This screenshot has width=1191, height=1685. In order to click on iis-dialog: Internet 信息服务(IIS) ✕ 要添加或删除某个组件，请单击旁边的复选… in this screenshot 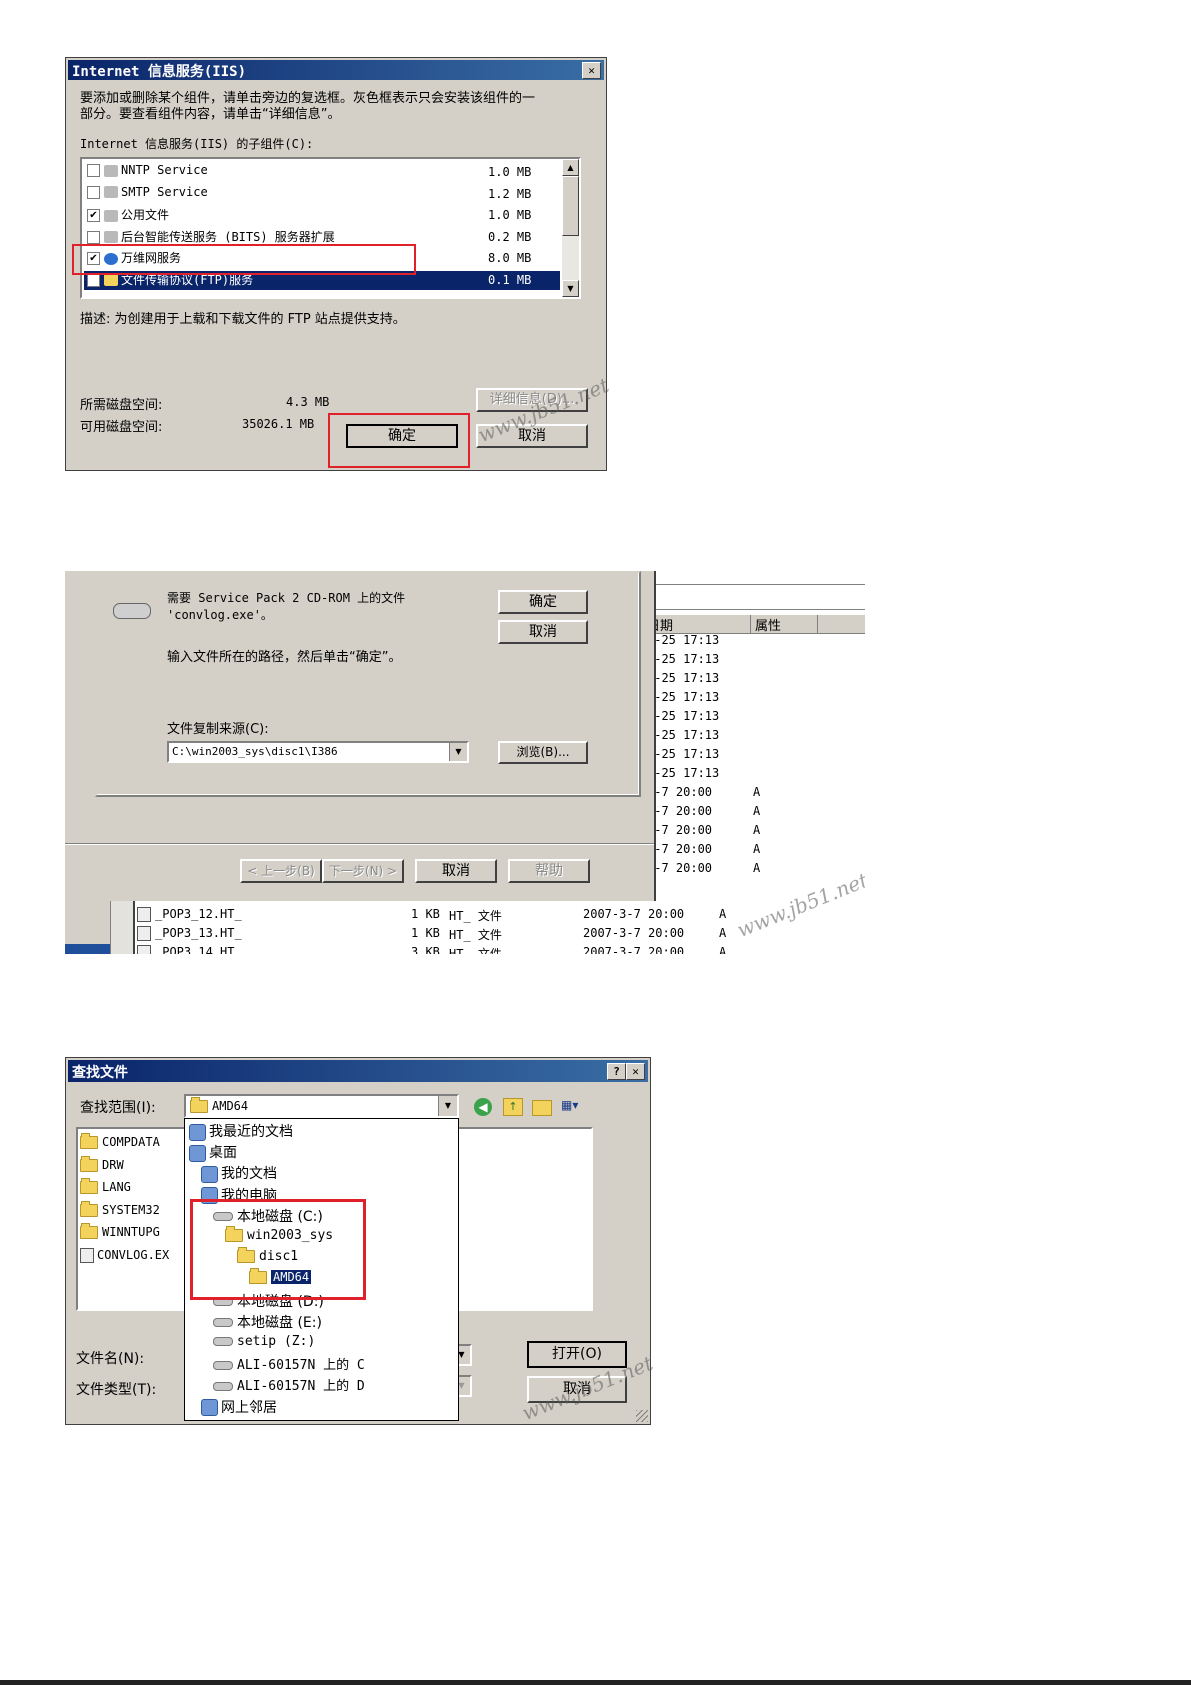, I will do `click(338, 264)`.